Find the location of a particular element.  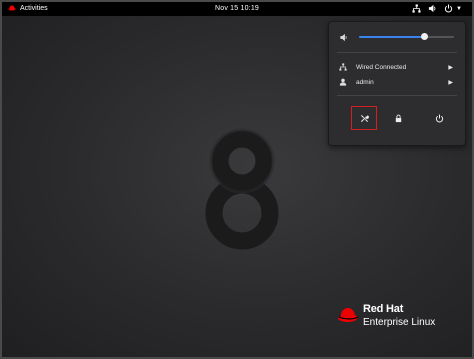

settings-button is located at coordinates (364, 118).